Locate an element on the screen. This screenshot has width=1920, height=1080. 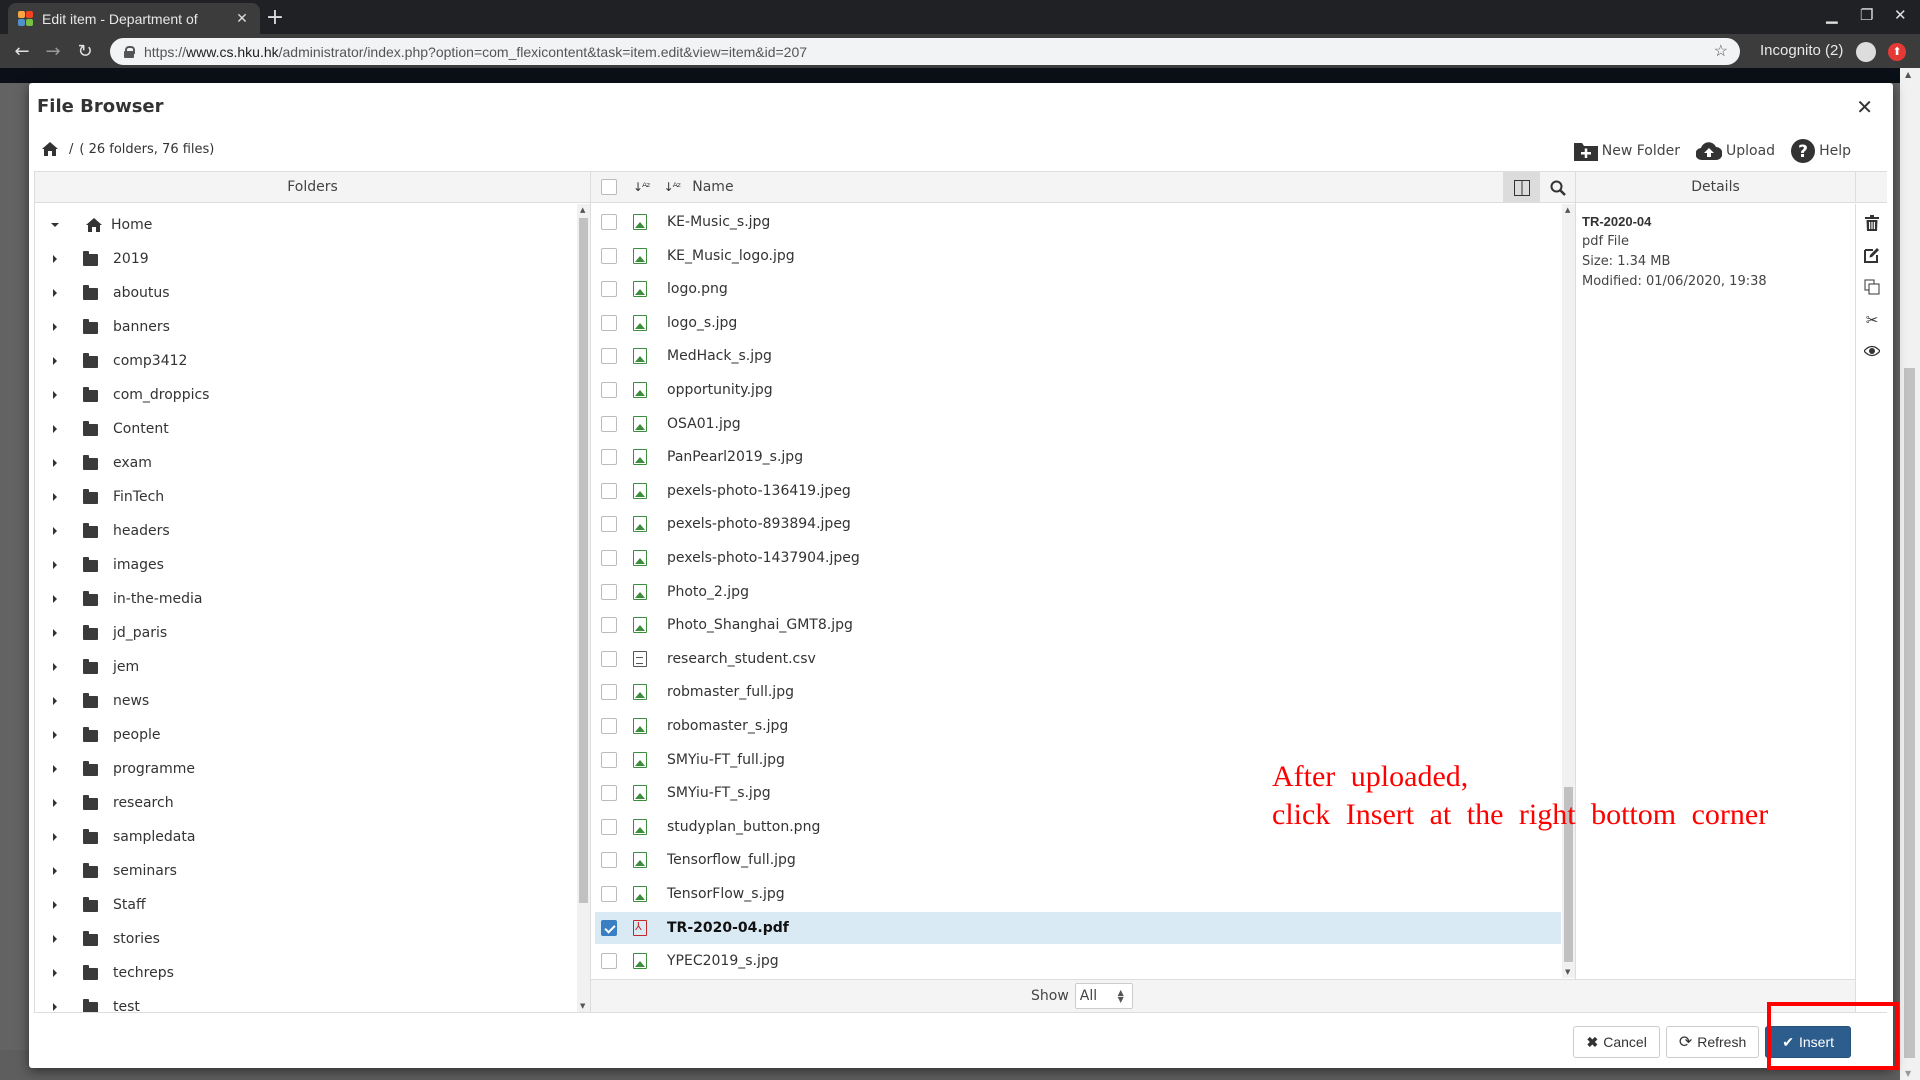
folder-item: jd_paris is located at coordinates (305, 633).